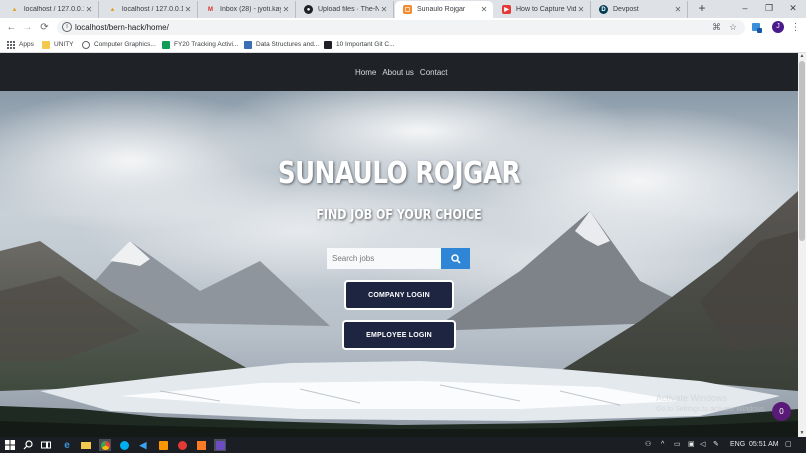  Describe the element at coordinates (603, 9) in the screenshot. I see `devpost-icon: D` at that location.